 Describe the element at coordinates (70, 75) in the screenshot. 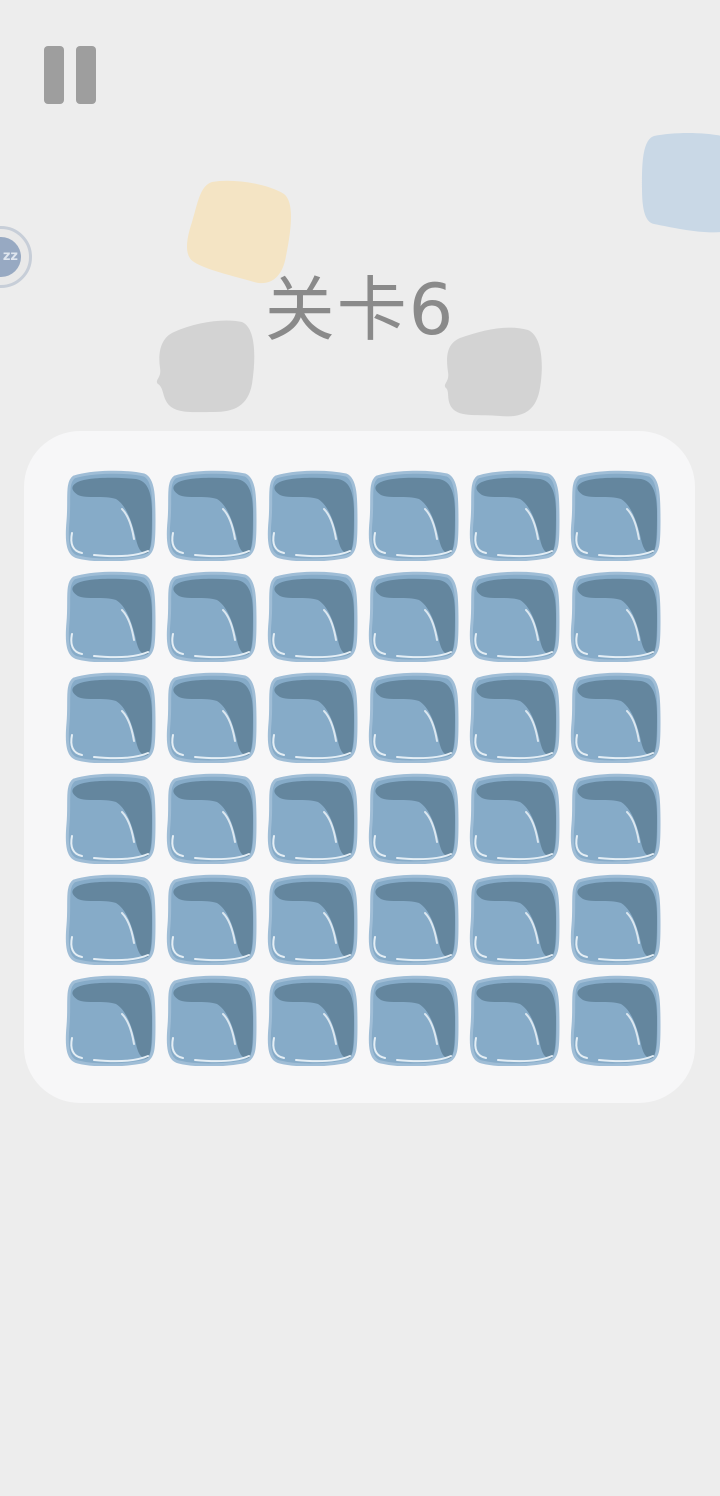

I see `pause-button` at that location.